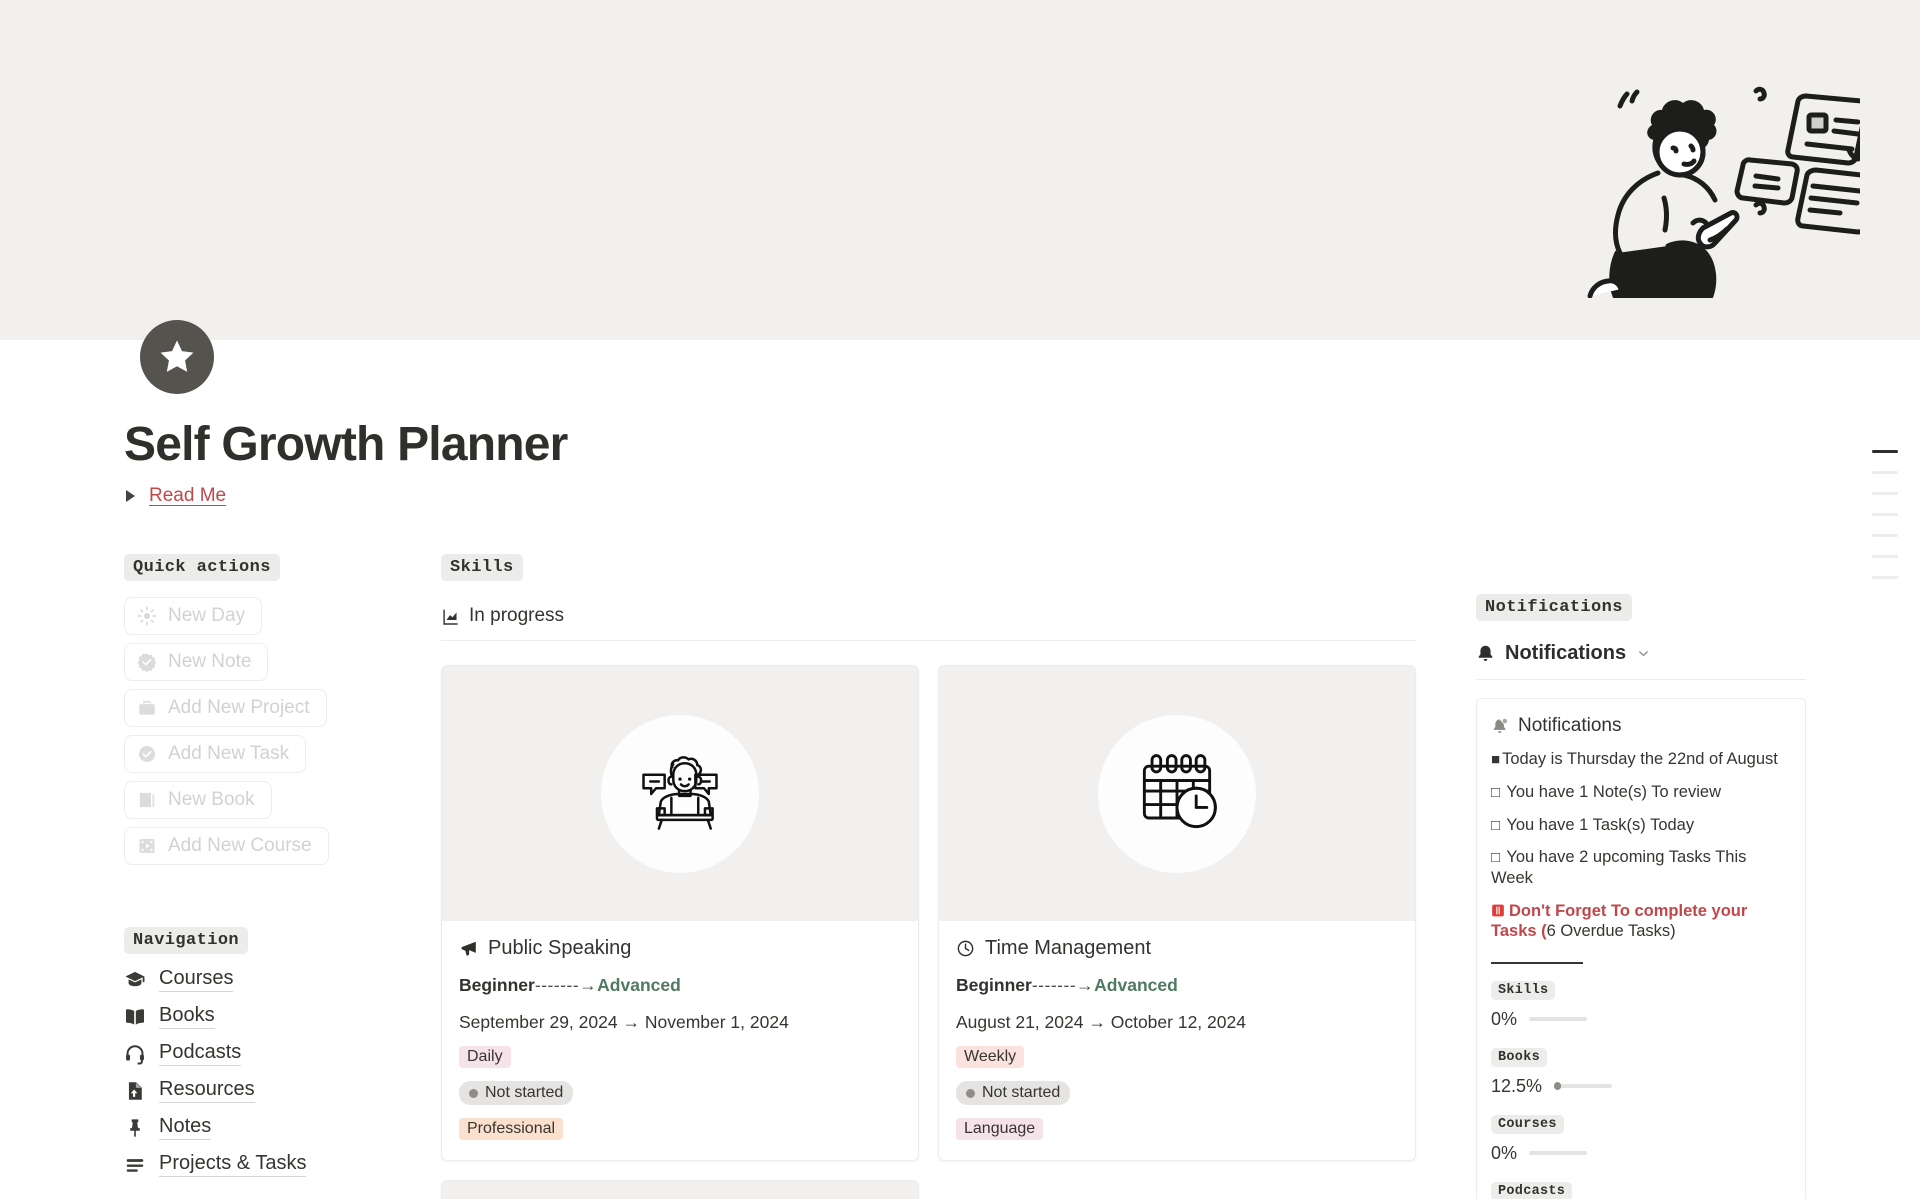 This screenshot has height=1199, width=1920. Describe the element at coordinates (1885, 451) in the screenshot. I see `toc-line-active` at that location.